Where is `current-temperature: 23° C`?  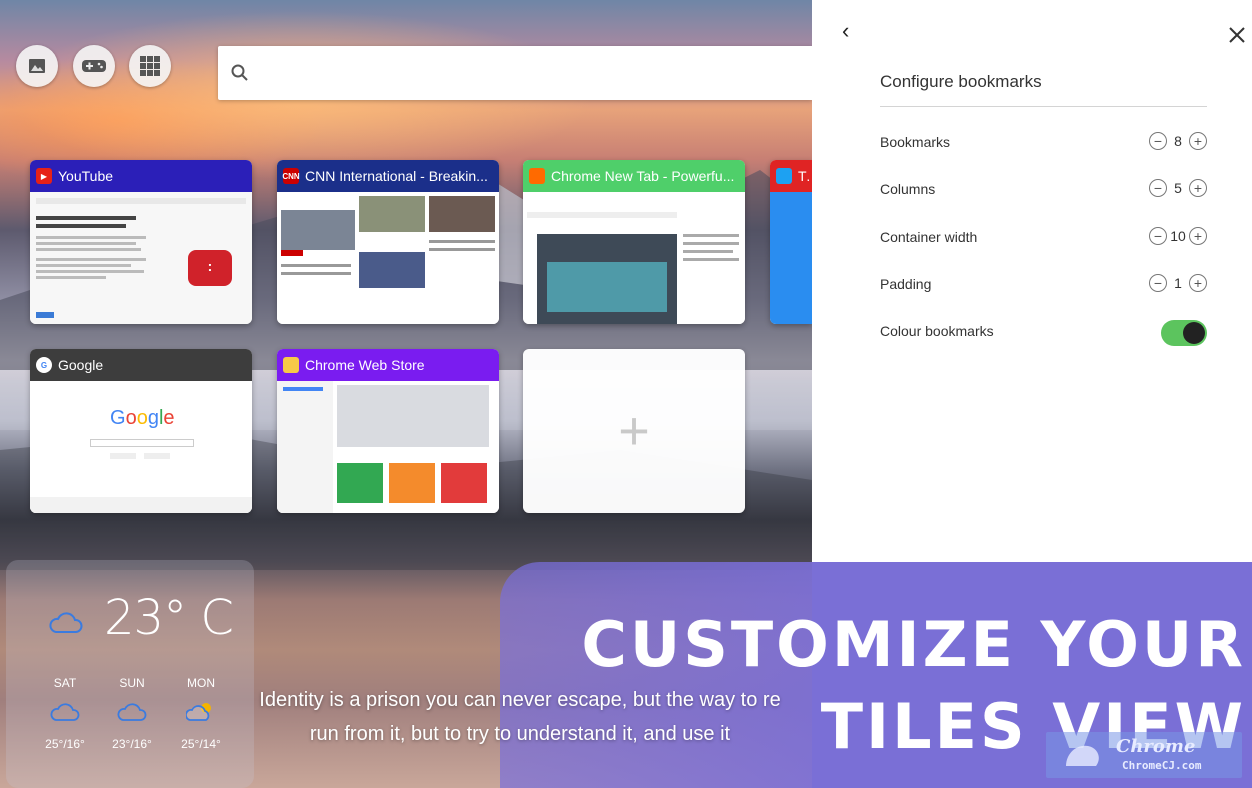 current-temperature: 23° C is located at coordinates (169, 618).